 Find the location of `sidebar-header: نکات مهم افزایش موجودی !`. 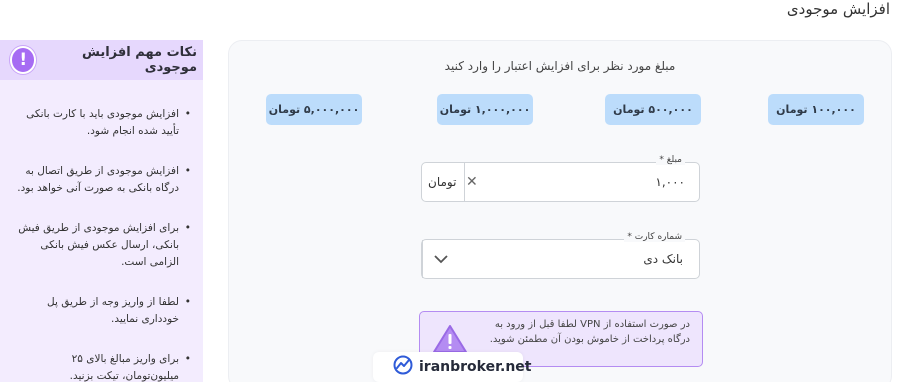

sidebar-header: نکات مهم افزایش موجودی ! is located at coordinates (101, 60).